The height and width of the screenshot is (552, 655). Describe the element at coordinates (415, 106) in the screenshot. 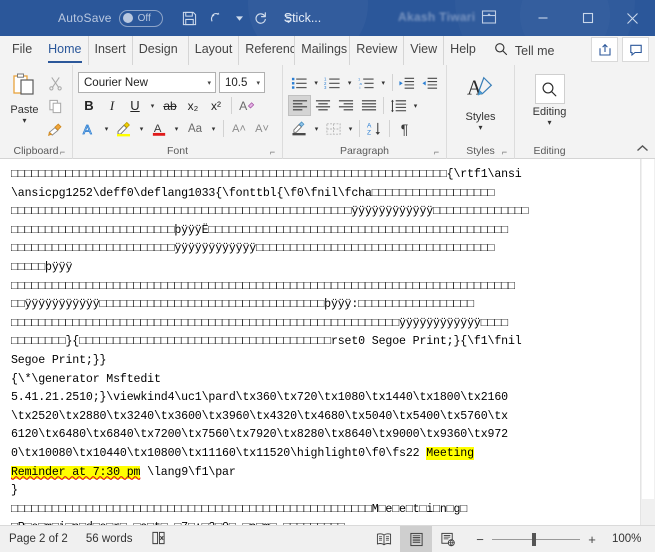

I see `line-spacing-dropdown-icon: ▾` at that location.